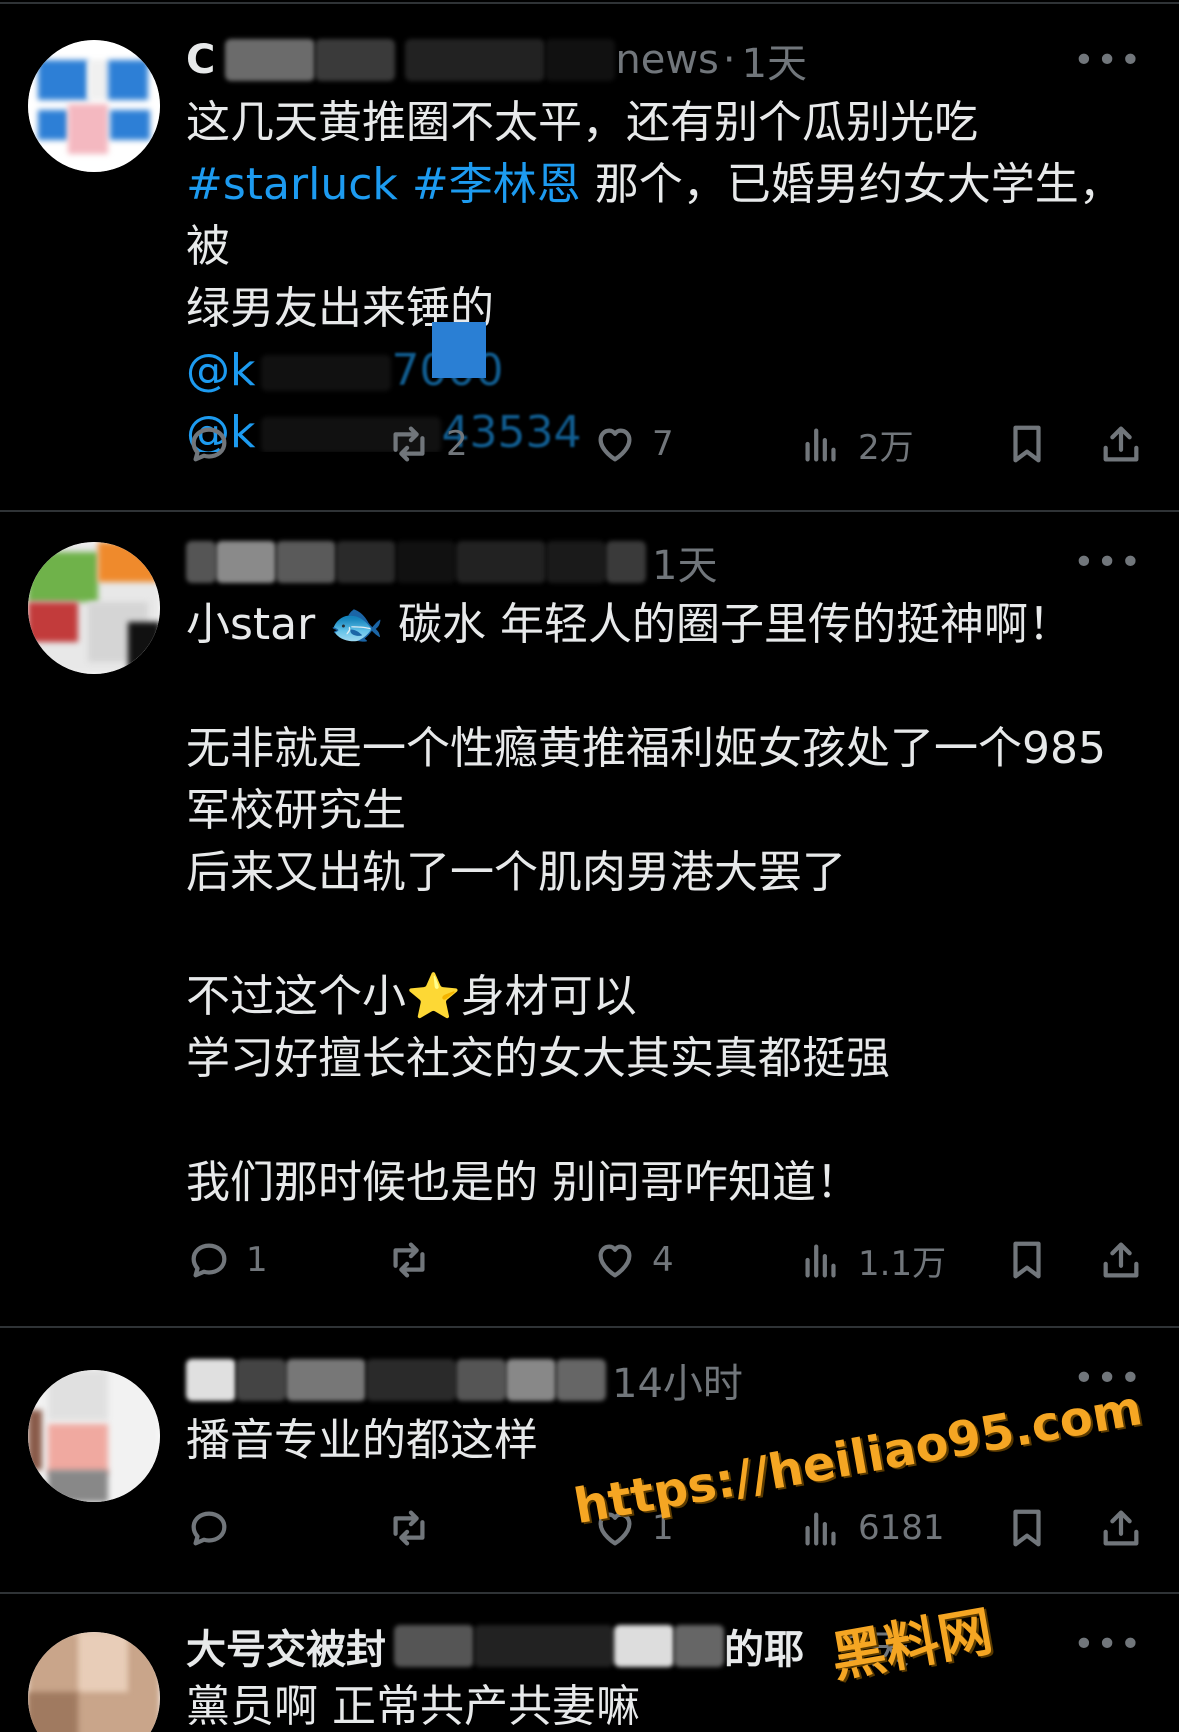 The width and height of the screenshot is (1179, 1732). I want to click on tweet-header: C news · 1天, so click(496, 61).